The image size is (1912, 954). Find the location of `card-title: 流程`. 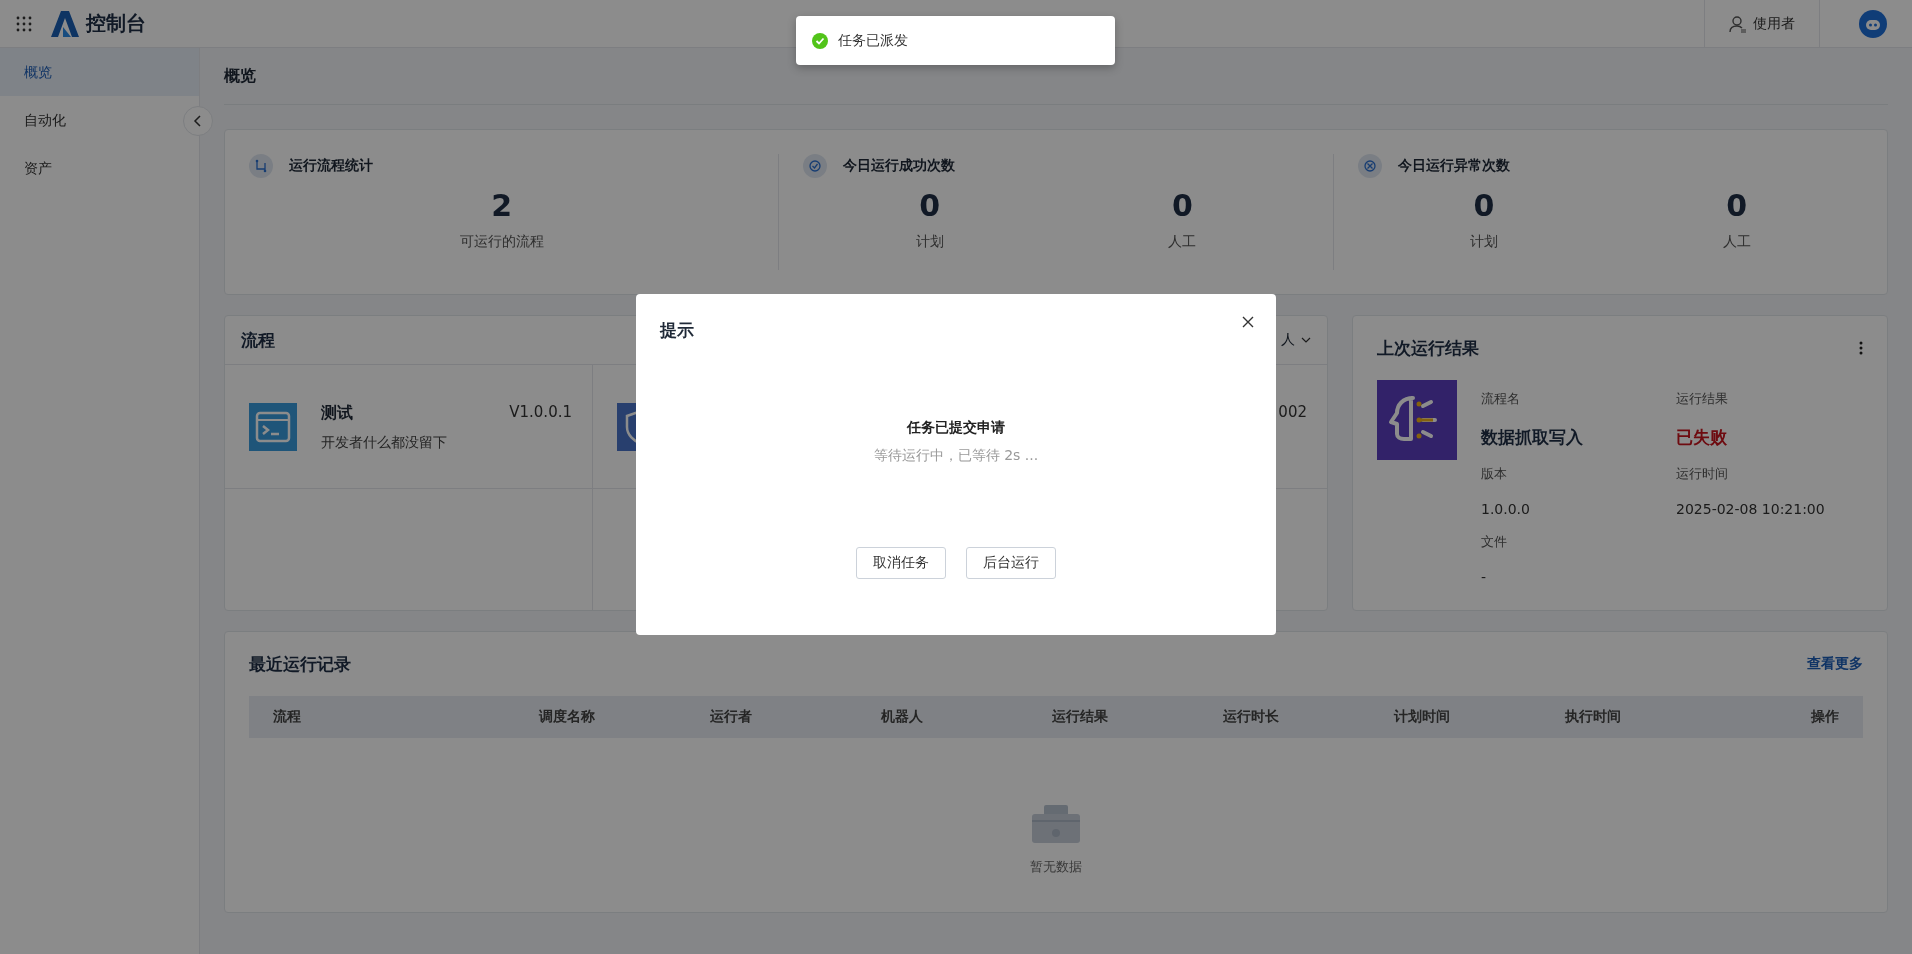

card-title: 流程 is located at coordinates (258, 340).